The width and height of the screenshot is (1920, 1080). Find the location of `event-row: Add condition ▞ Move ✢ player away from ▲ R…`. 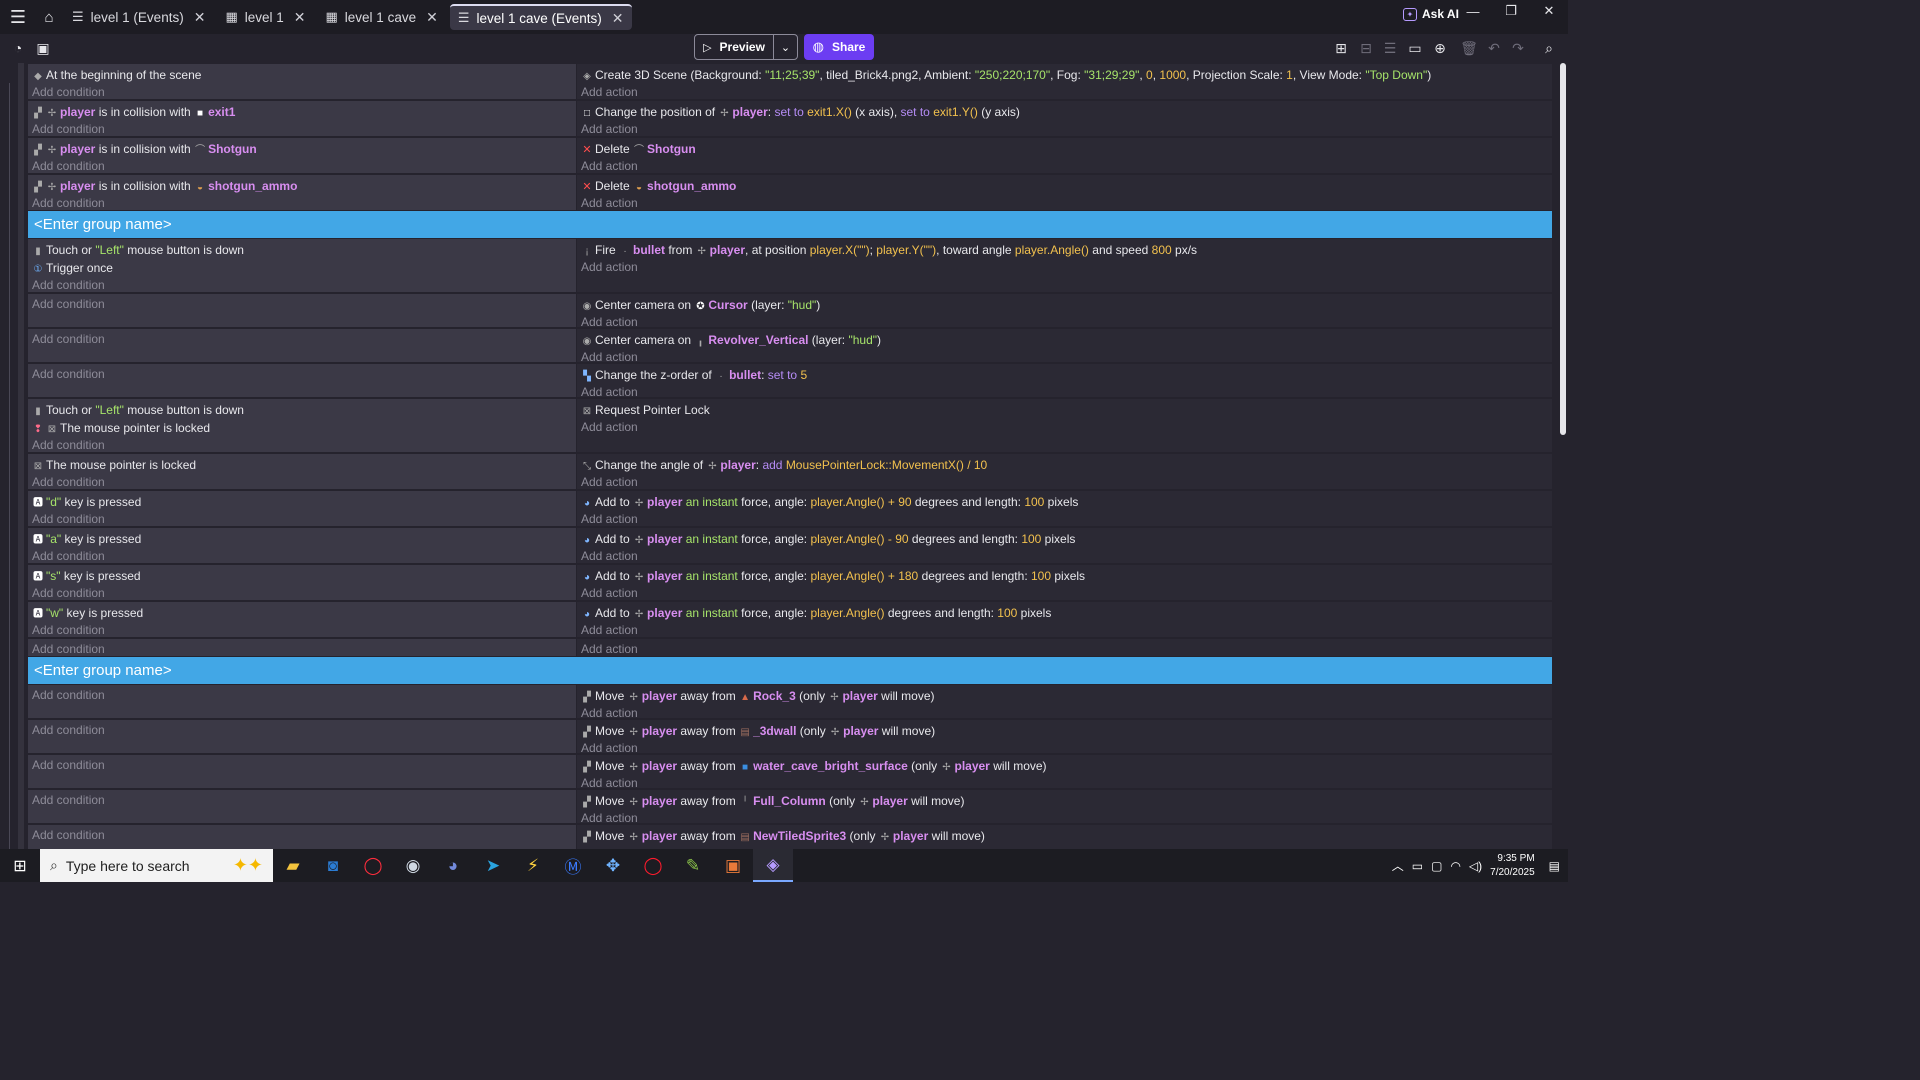

event-row: Add condition ▞ Move ✢ player away from ▲ R… is located at coordinates (790, 702).